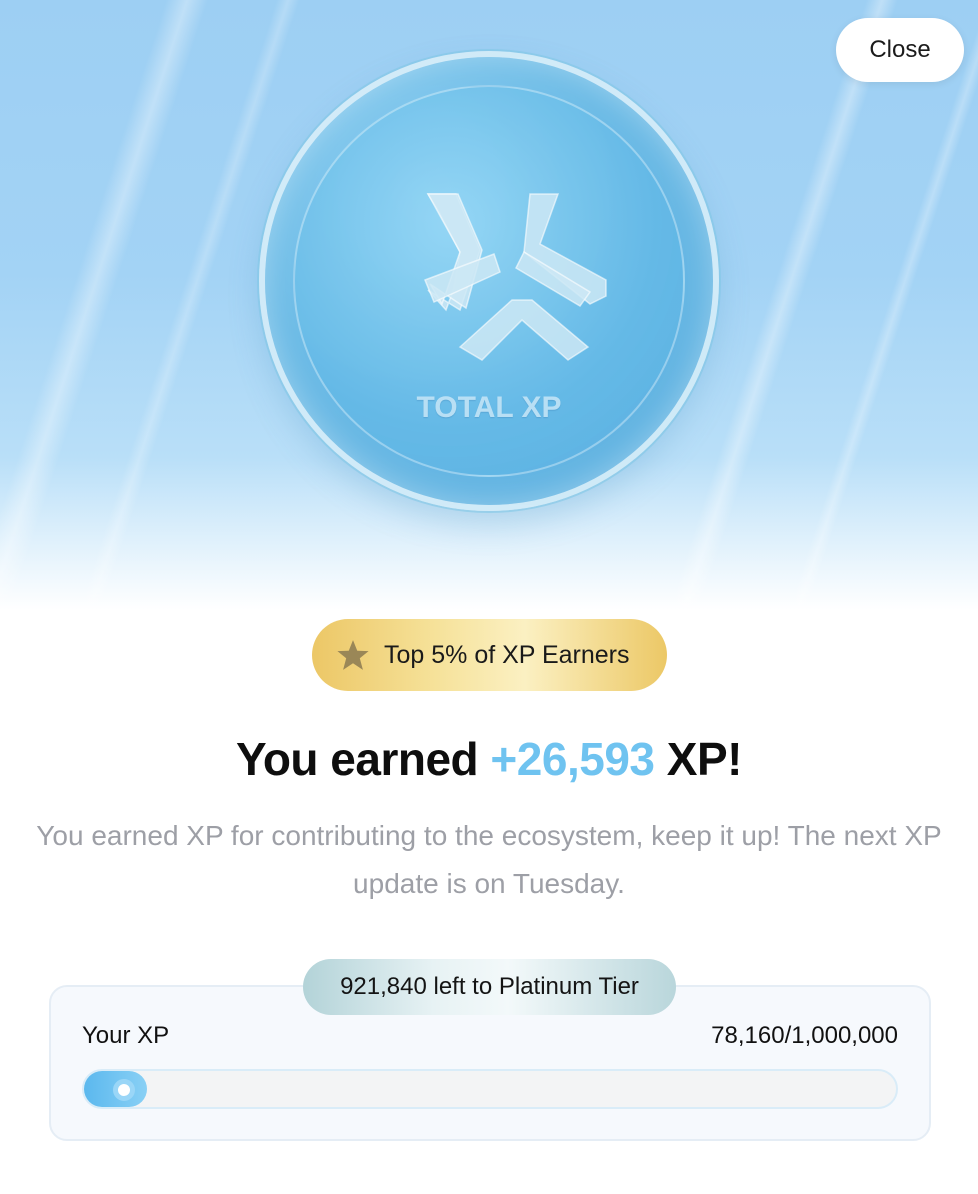 This screenshot has height=1194, width=978. I want to click on earned-amount: +26,593, so click(572, 759).